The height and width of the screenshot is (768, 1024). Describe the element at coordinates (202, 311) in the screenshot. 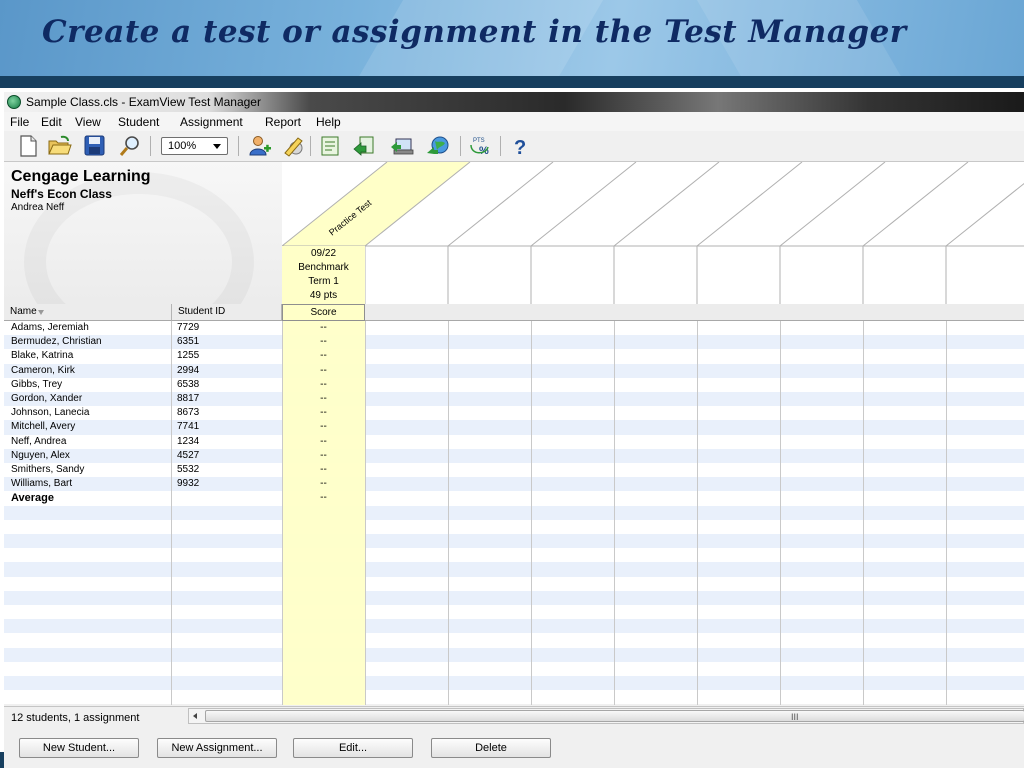

I see `student-id-header-label: Student ID` at that location.